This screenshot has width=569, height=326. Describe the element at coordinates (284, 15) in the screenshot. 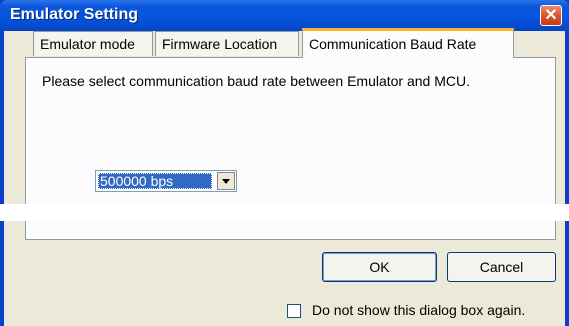

I see `title-bar: Emulator Setting ✕` at that location.